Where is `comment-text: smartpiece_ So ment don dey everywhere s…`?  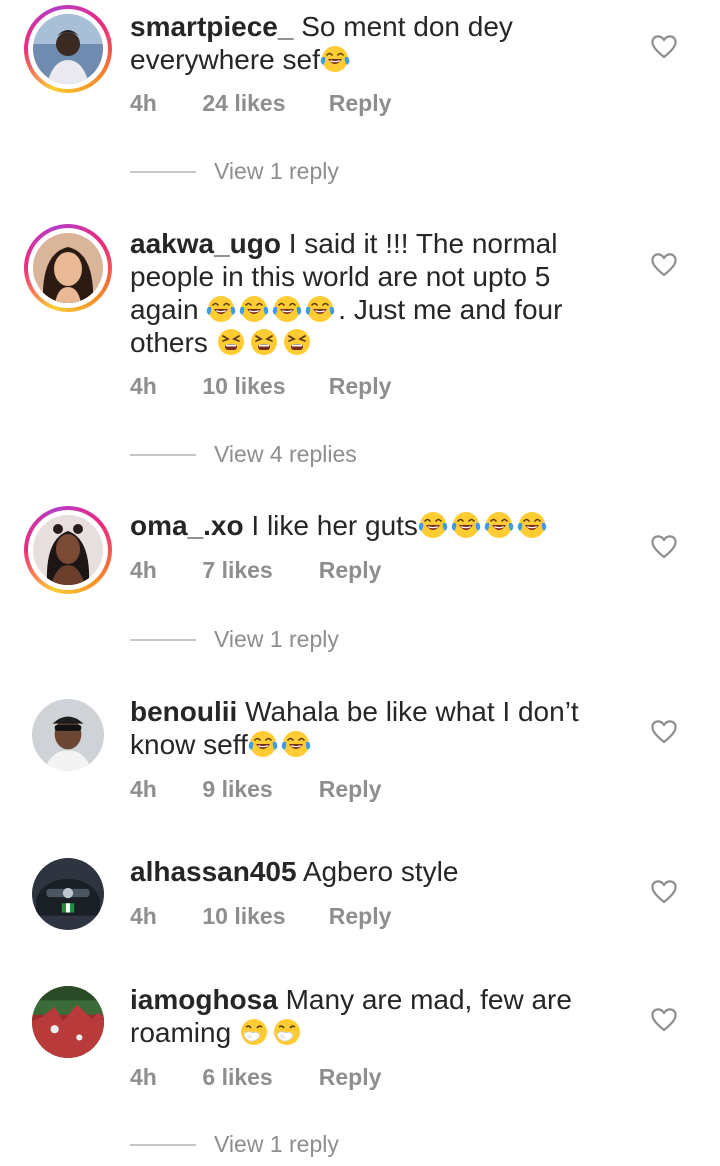 comment-text: smartpiece_ So ment don dey everywhere s… is located at coordinates (360, 43).